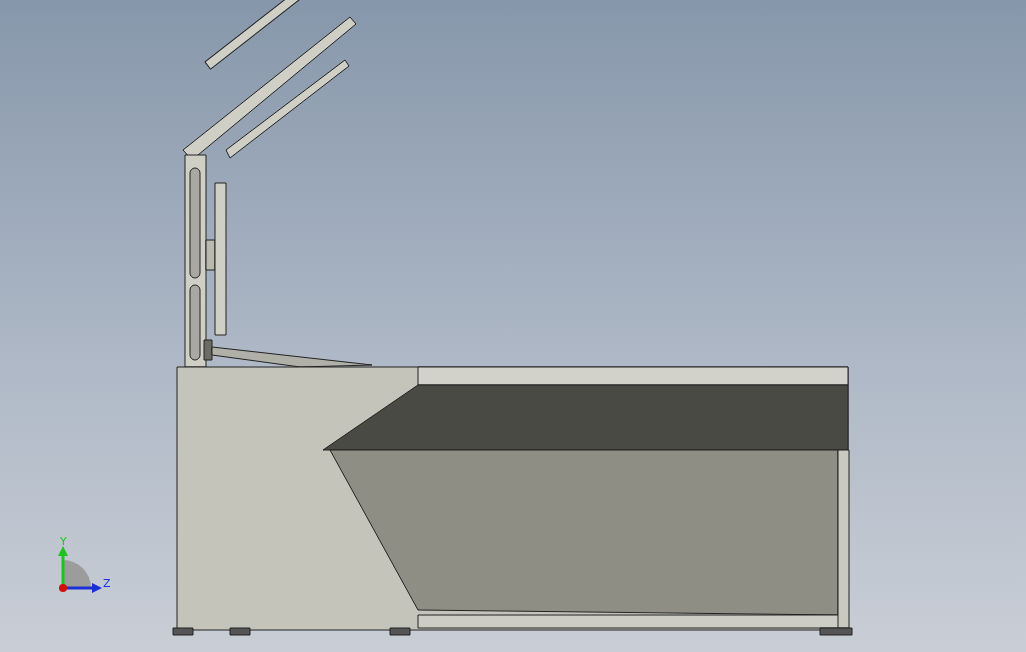 The height and width of the screenshot is (652, 1026). Describe the element at coordinates (63, 588) in the screenshot. I see `origin-icon` at that location.